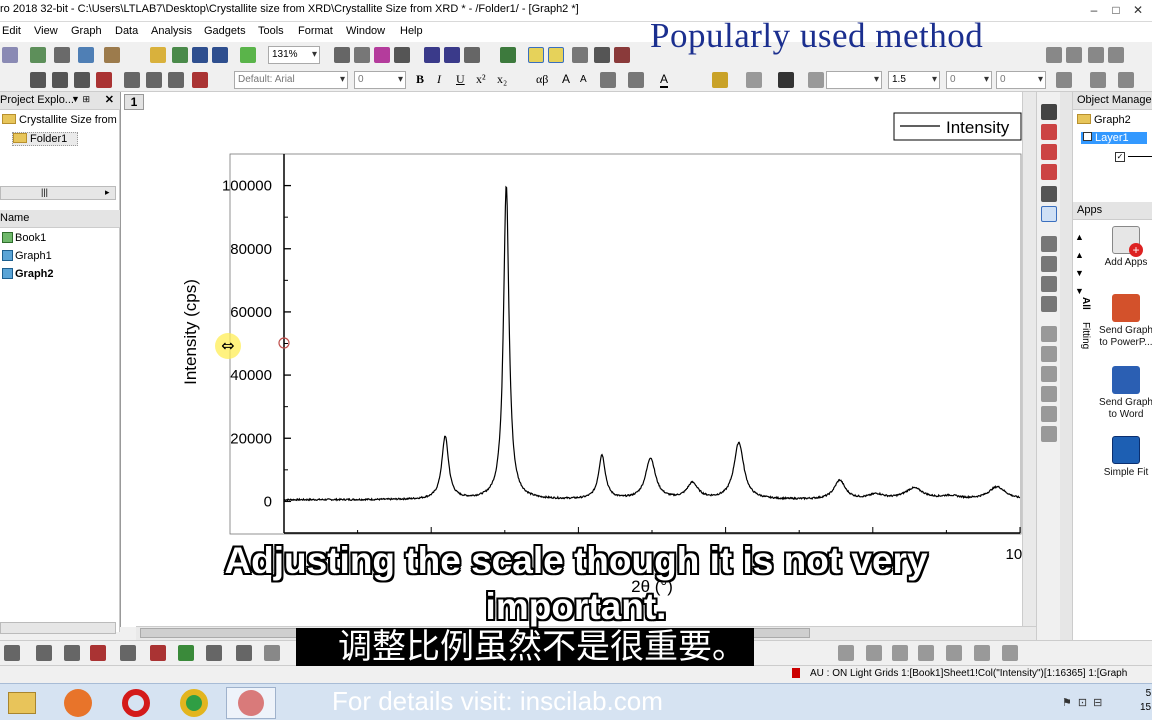  What do you see at coordinates (214, 653) in the screenshot?
I see `plot-polar-icon` at bounding box center [214, 653].